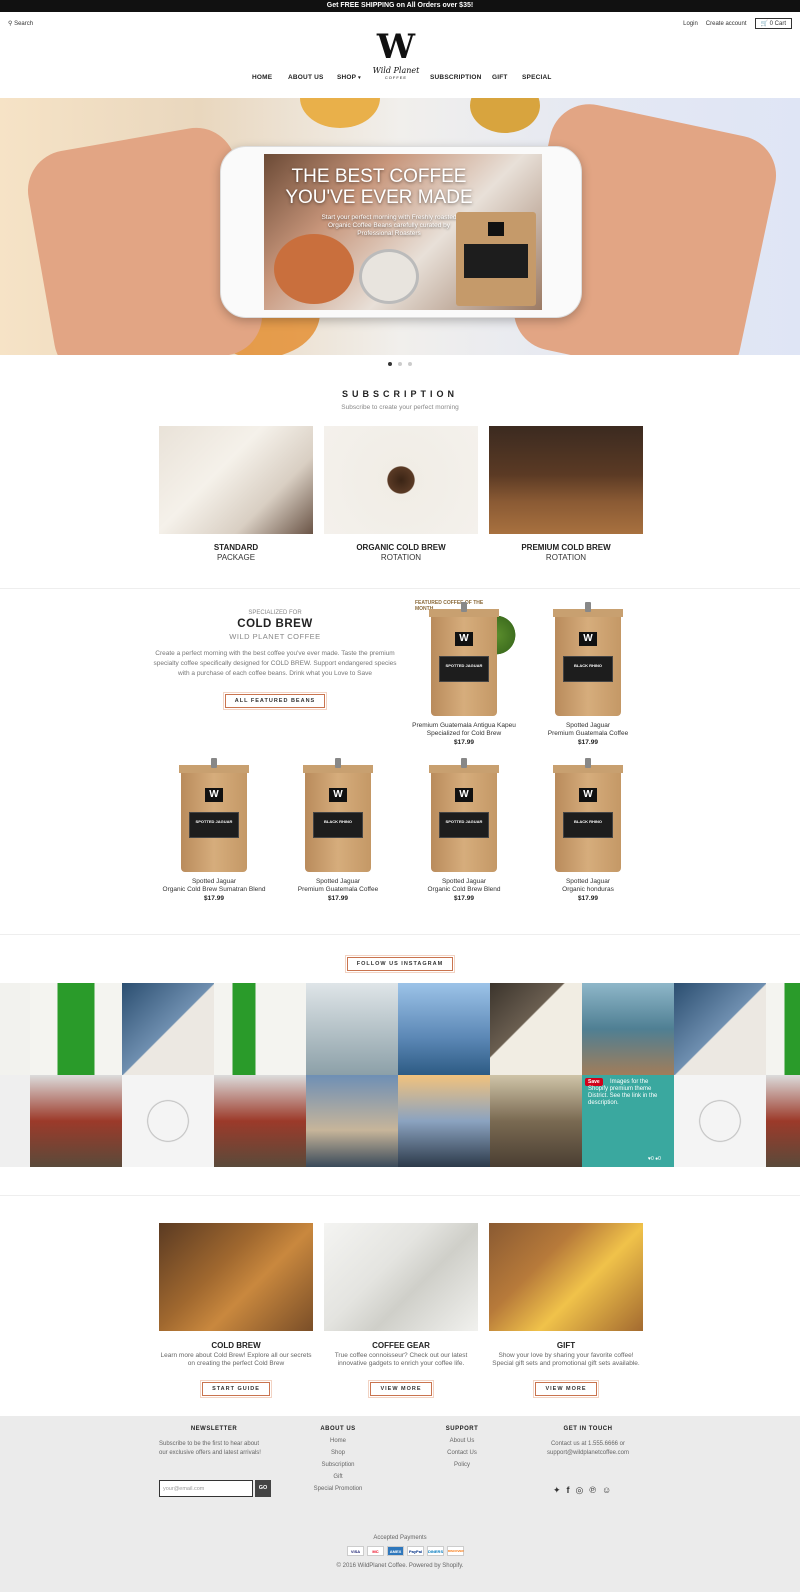 The height and width of the screenshot is (1592, 800). Describe the element at coordinates (263, 1488) in the screenshot. I see `newsletter-go-button: GO` at that location.